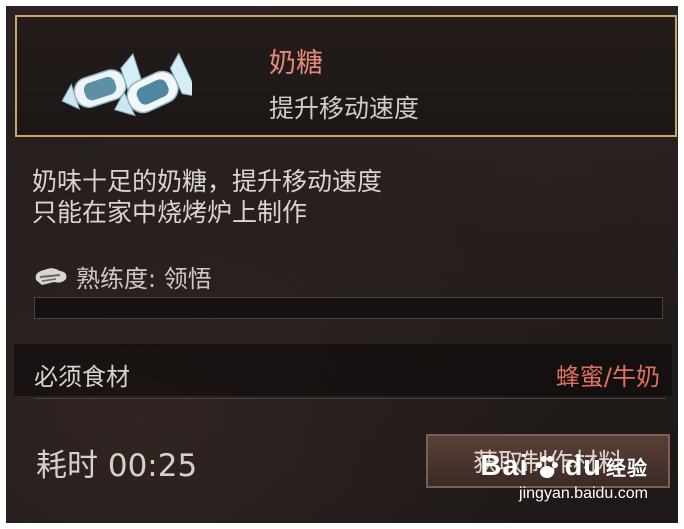 Image resolution: width=684 pixels, height=529 pixels. I want to click on ingredients-value: 蜂蜜/牛奶, so click(607, 377).